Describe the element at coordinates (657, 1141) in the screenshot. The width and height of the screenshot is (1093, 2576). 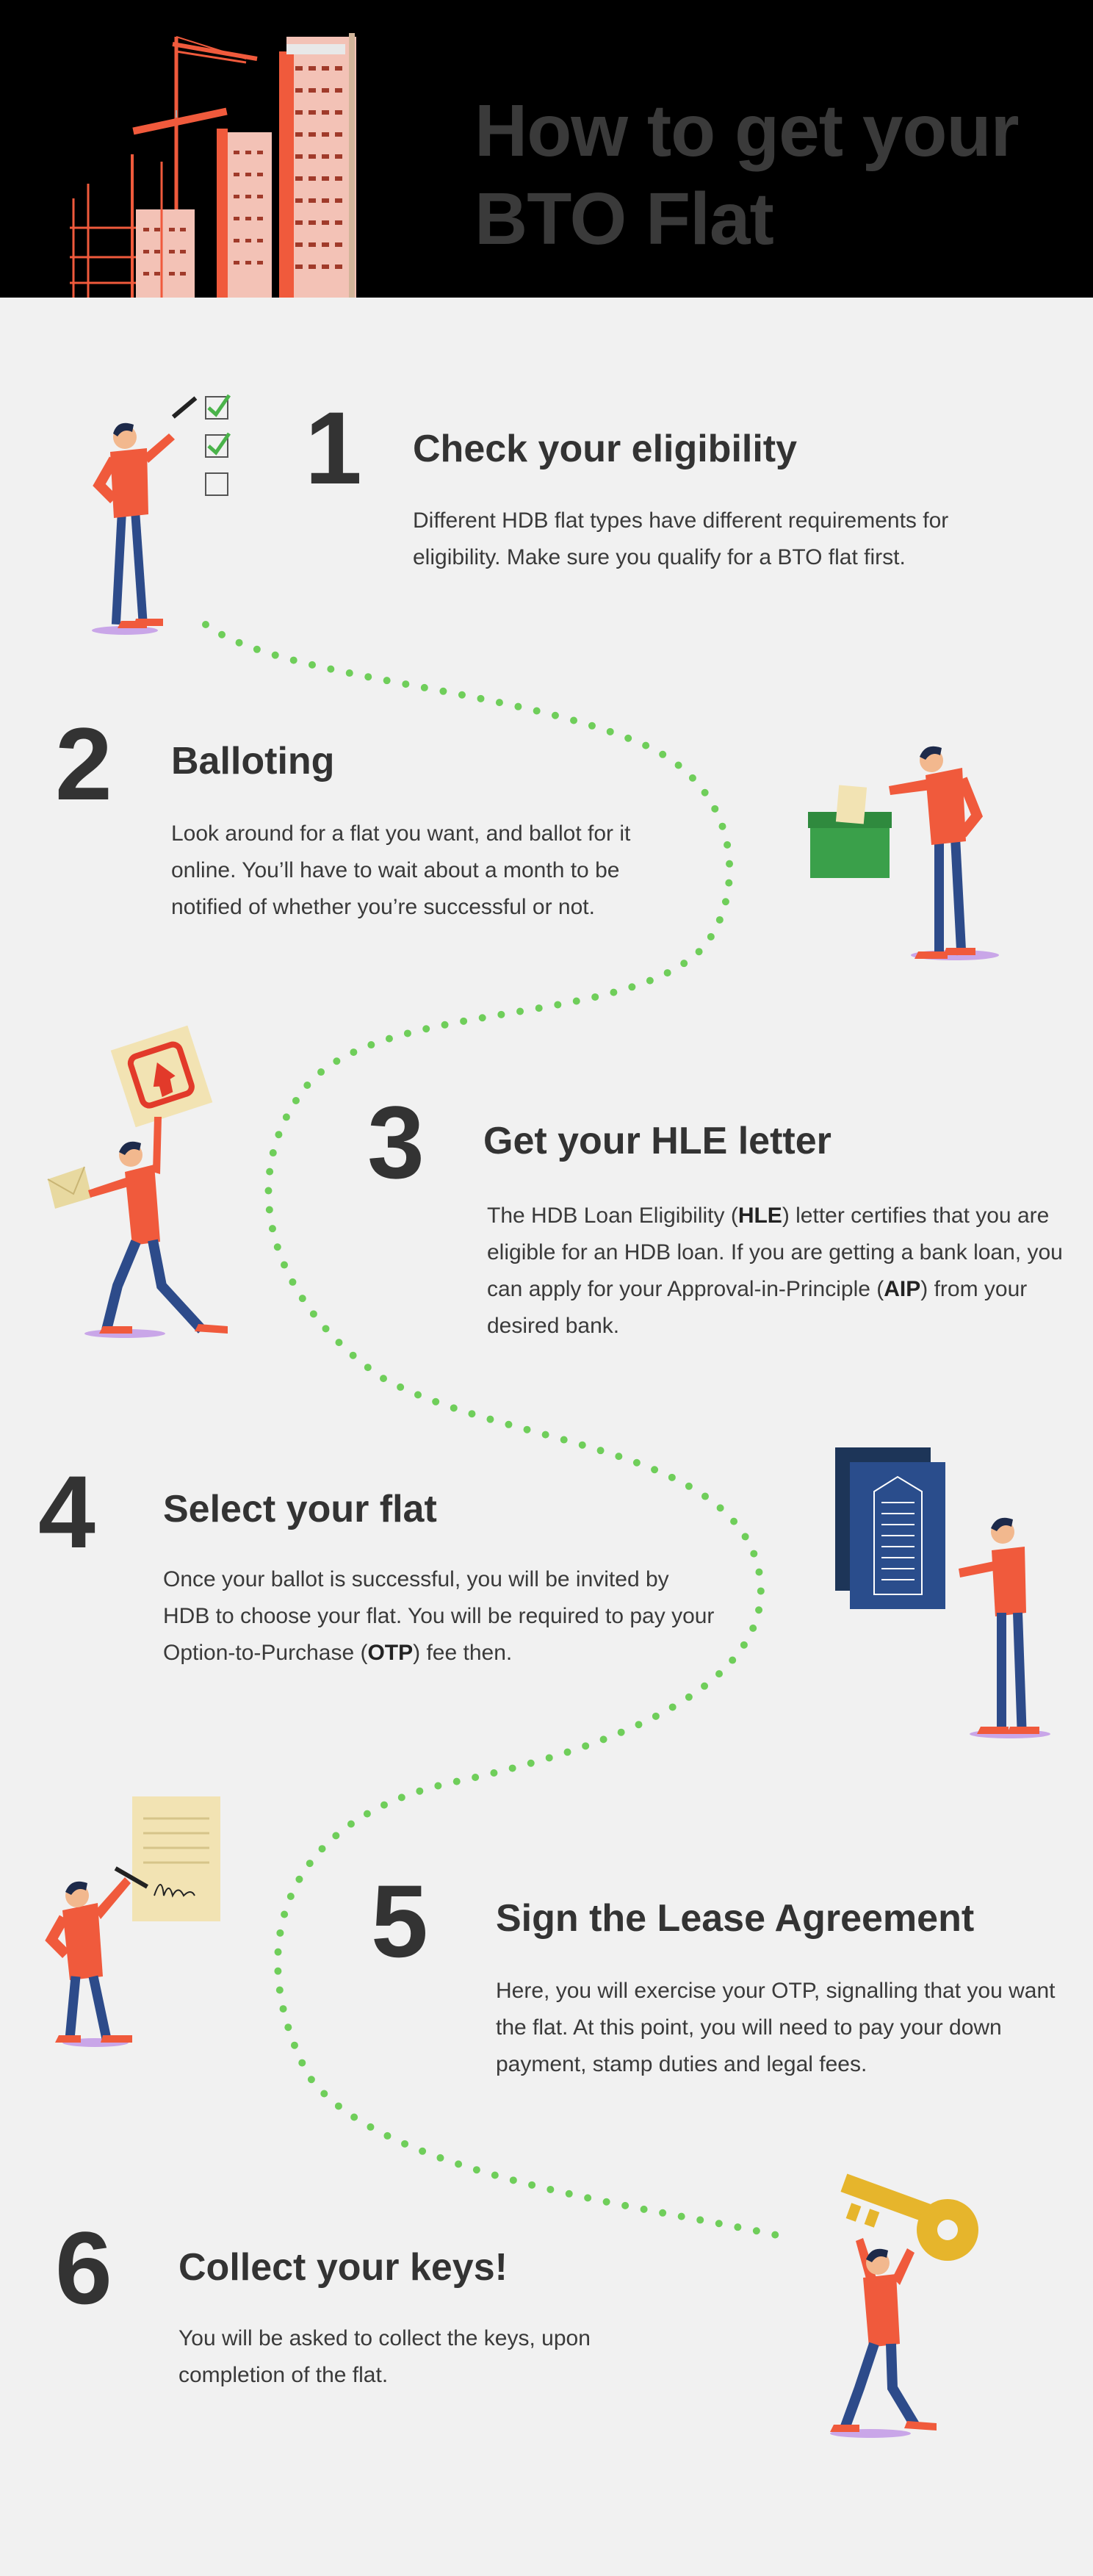
I see `step-3-title: Get your HLE letter` at that location.